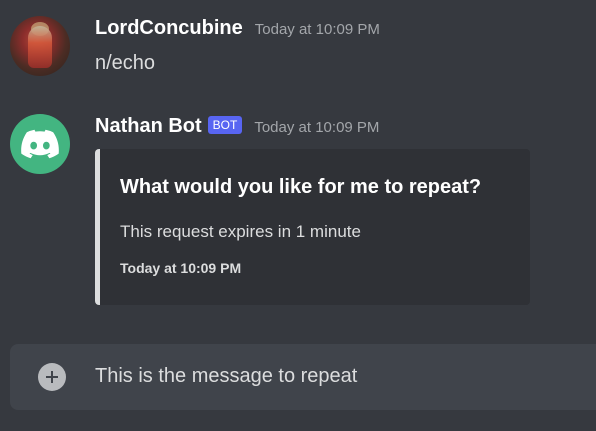  I want to click on embed-description: This request expires in 1 minute, so click(240, 231).